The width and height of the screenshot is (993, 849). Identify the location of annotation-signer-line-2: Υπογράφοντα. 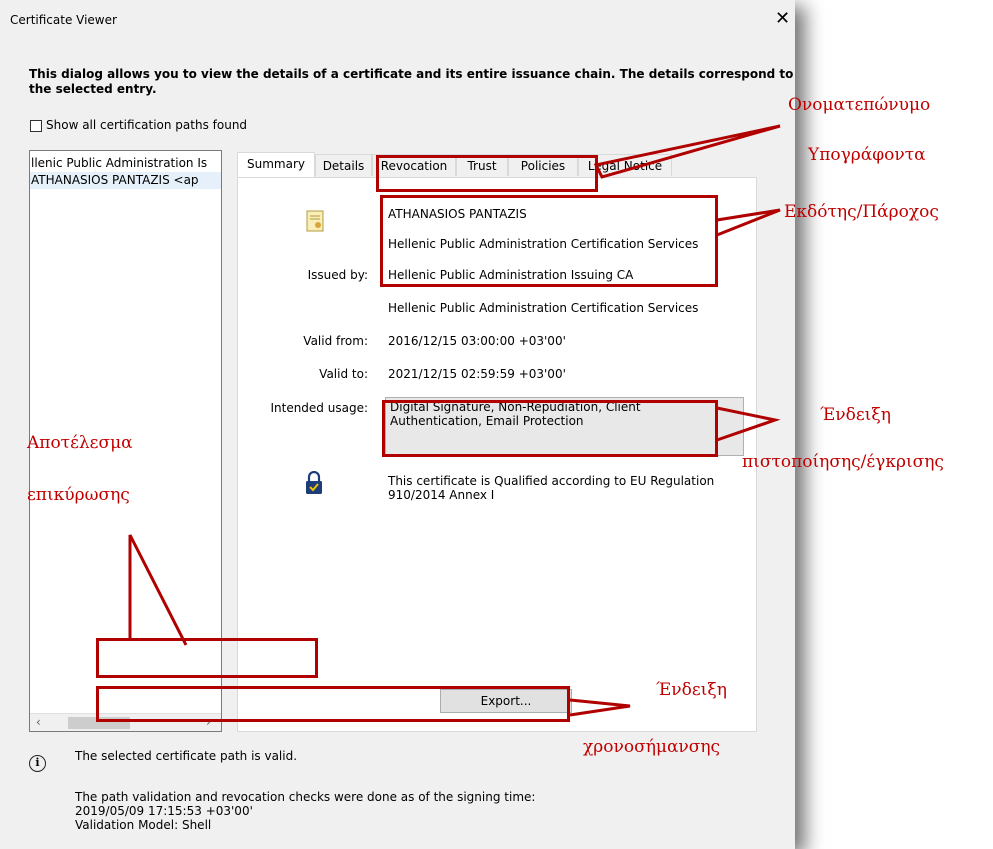
(867, 155).